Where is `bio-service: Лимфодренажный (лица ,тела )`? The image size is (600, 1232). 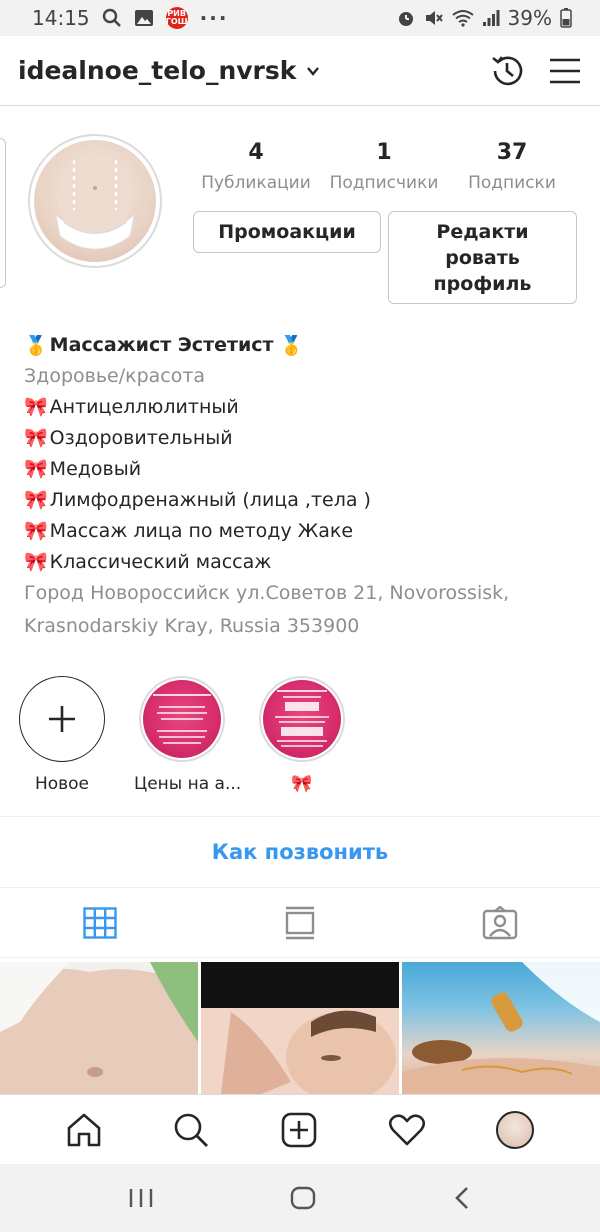 bio-service: Лимфодренажный (лица ,тела ) is located at coordinates (210, 499).